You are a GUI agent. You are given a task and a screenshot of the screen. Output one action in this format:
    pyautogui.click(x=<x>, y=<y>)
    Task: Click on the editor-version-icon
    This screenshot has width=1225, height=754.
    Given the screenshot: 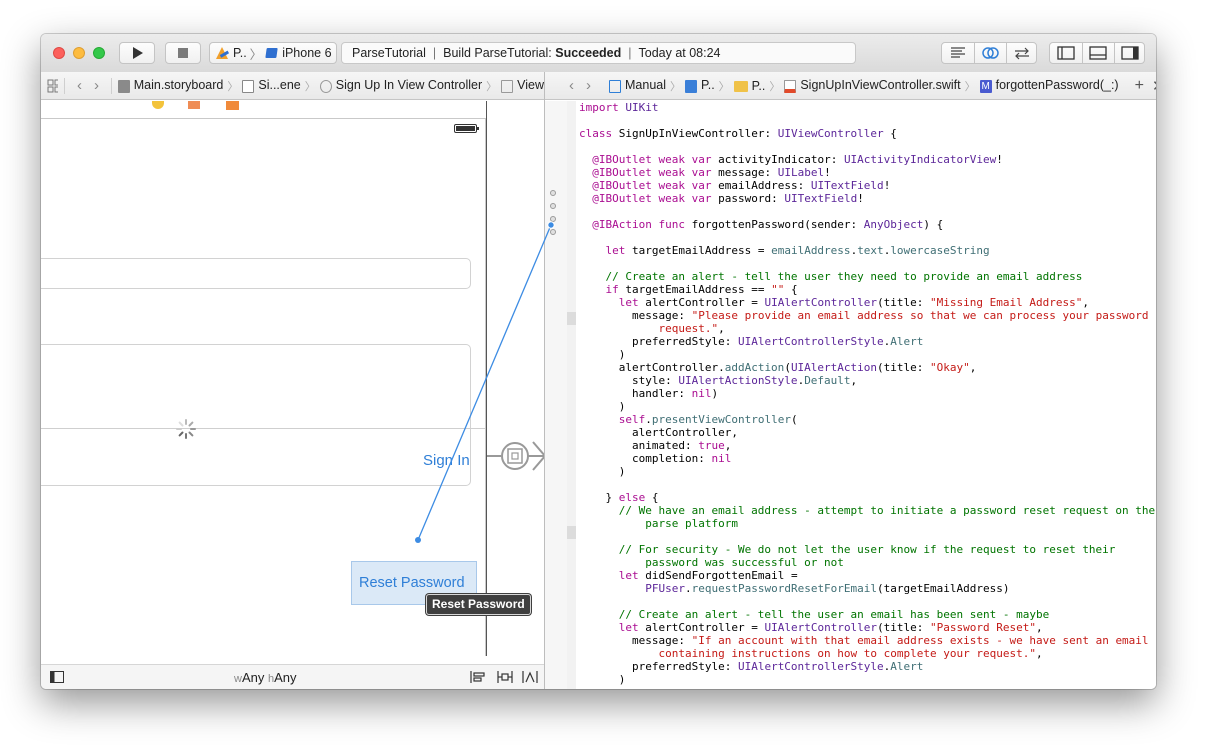 What is the action you would take?
    pyautogui.click(x=1022, y=53)
    